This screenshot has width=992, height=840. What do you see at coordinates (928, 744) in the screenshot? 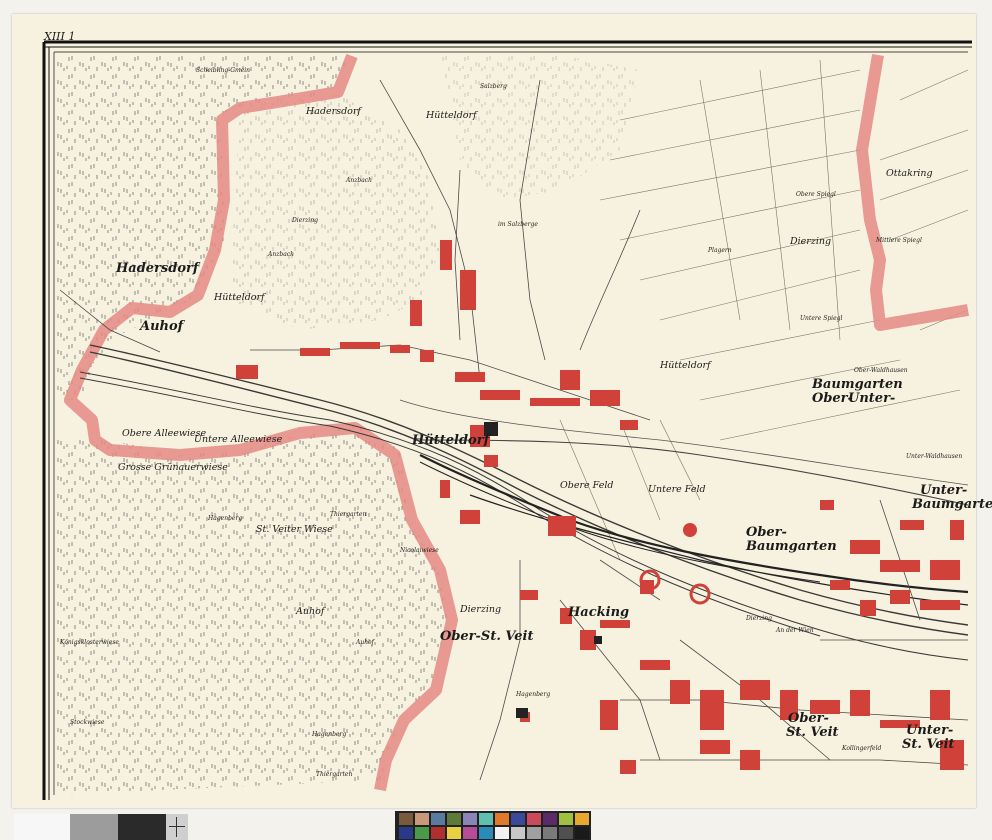
I see `label-unter-st-veit-2: St. Veit` at bounding box center [928, 744].